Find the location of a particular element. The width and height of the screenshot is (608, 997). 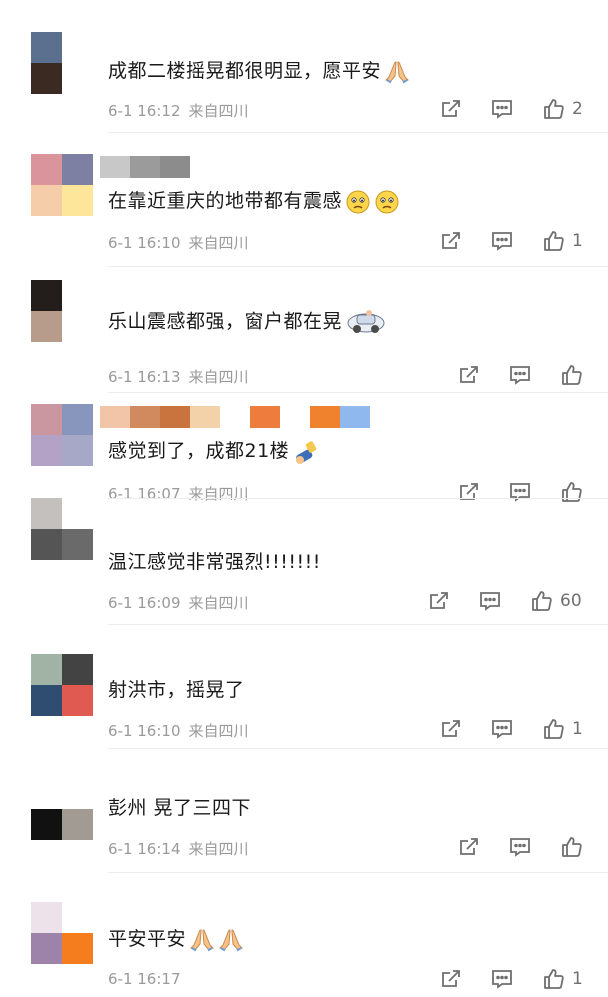

comment-actions: 2 is located at coordinates (511, 109).